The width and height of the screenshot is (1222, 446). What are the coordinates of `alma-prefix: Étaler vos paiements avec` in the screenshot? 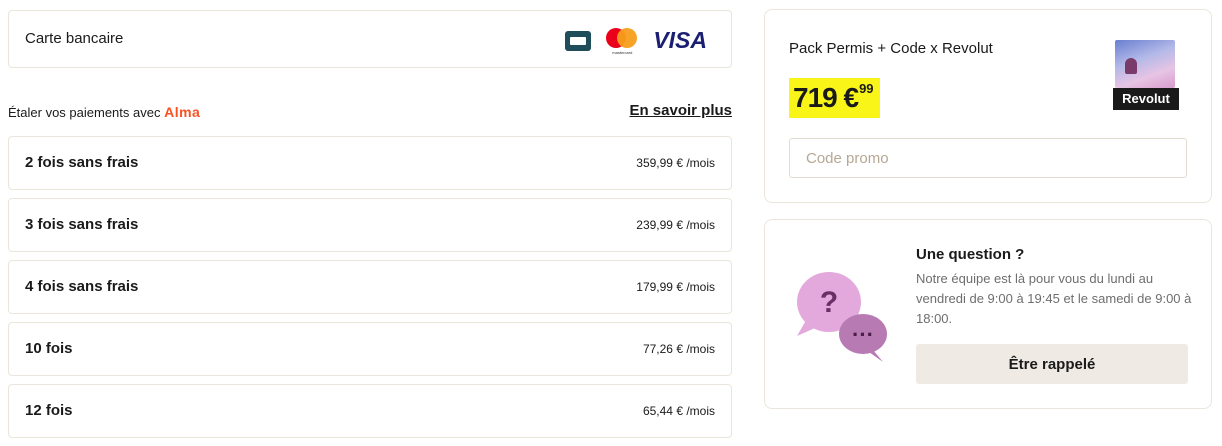 It's located at (84, 112).